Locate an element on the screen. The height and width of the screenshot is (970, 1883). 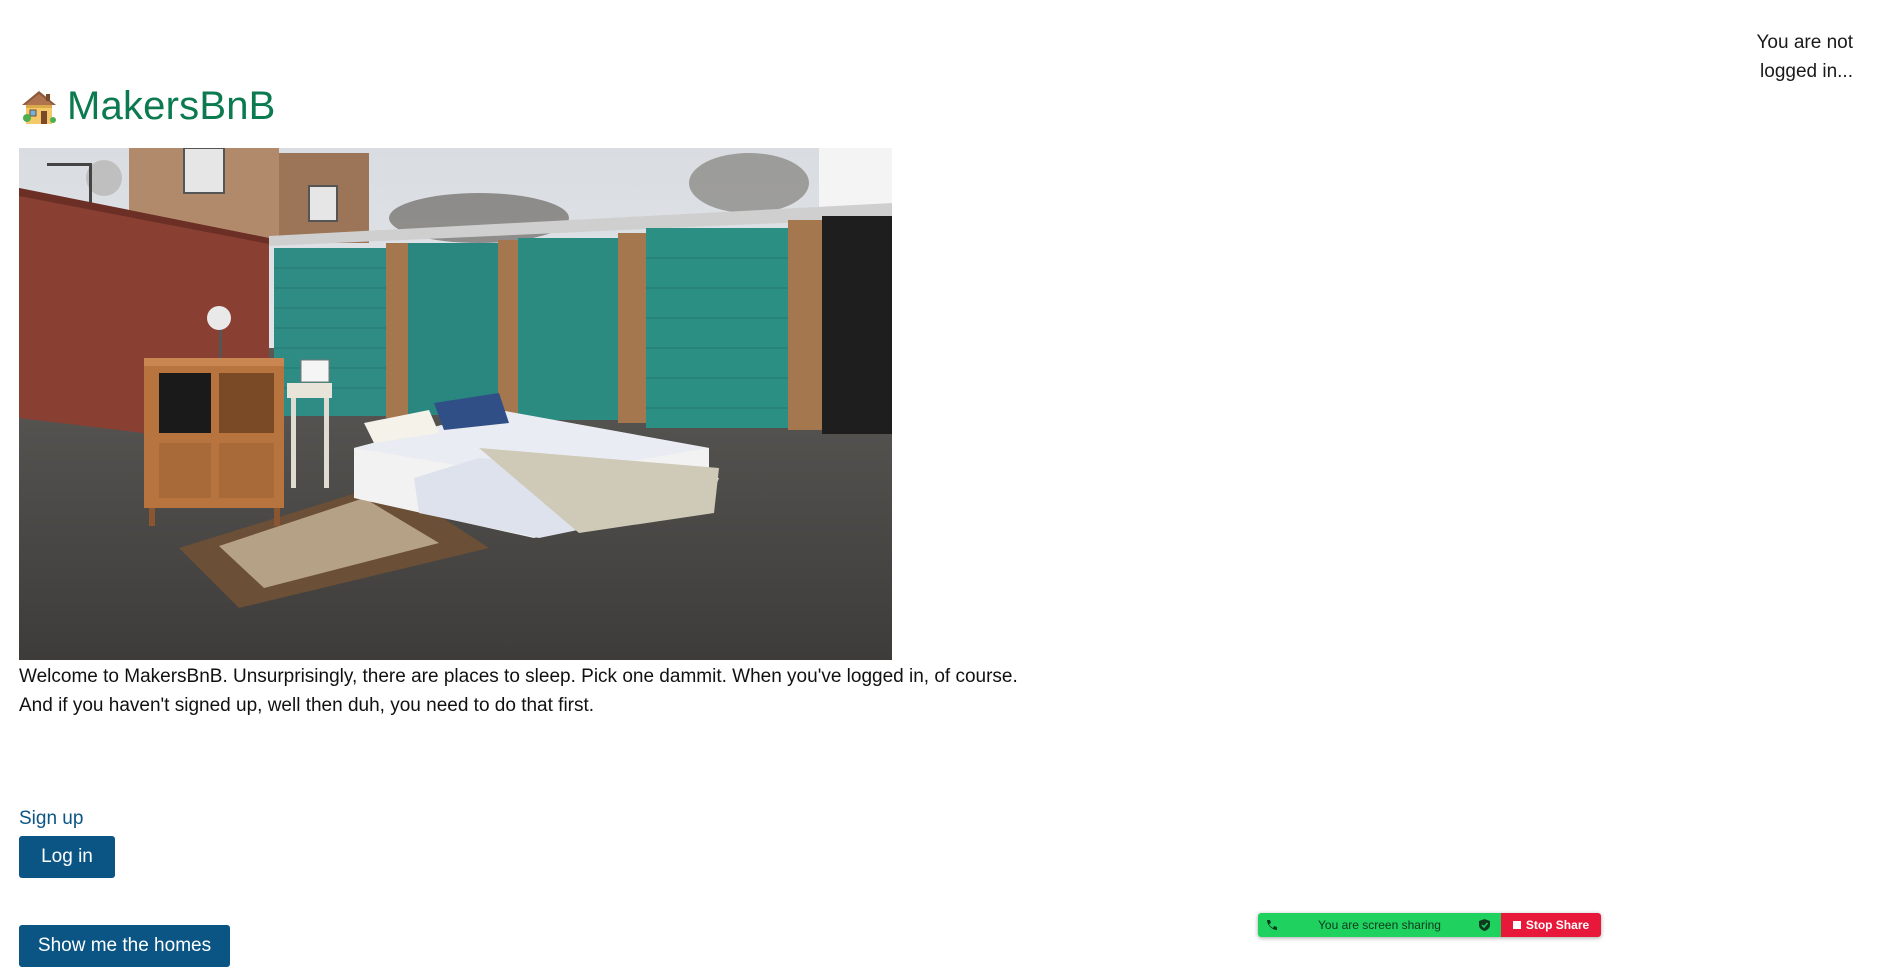
phone-icon is located at coordinates (1272, 926).